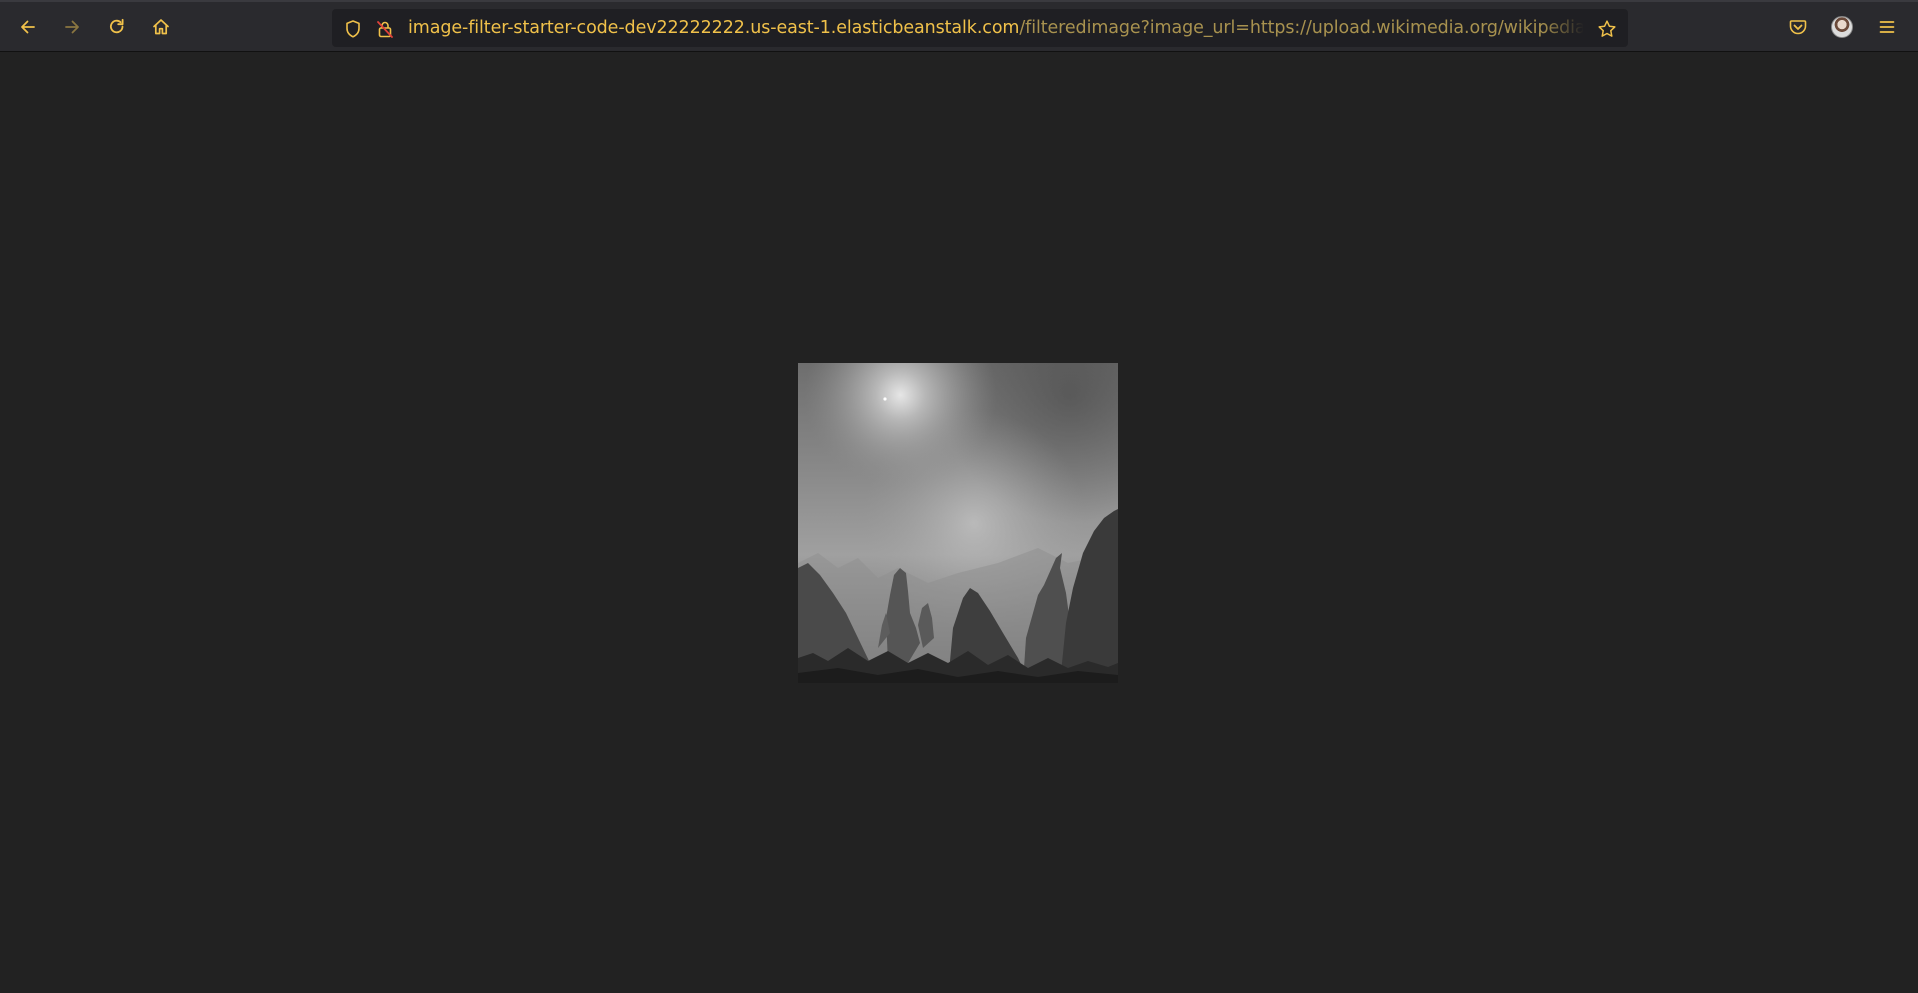  I want to click on hamburger-menu-icon, so click(1887, 27).